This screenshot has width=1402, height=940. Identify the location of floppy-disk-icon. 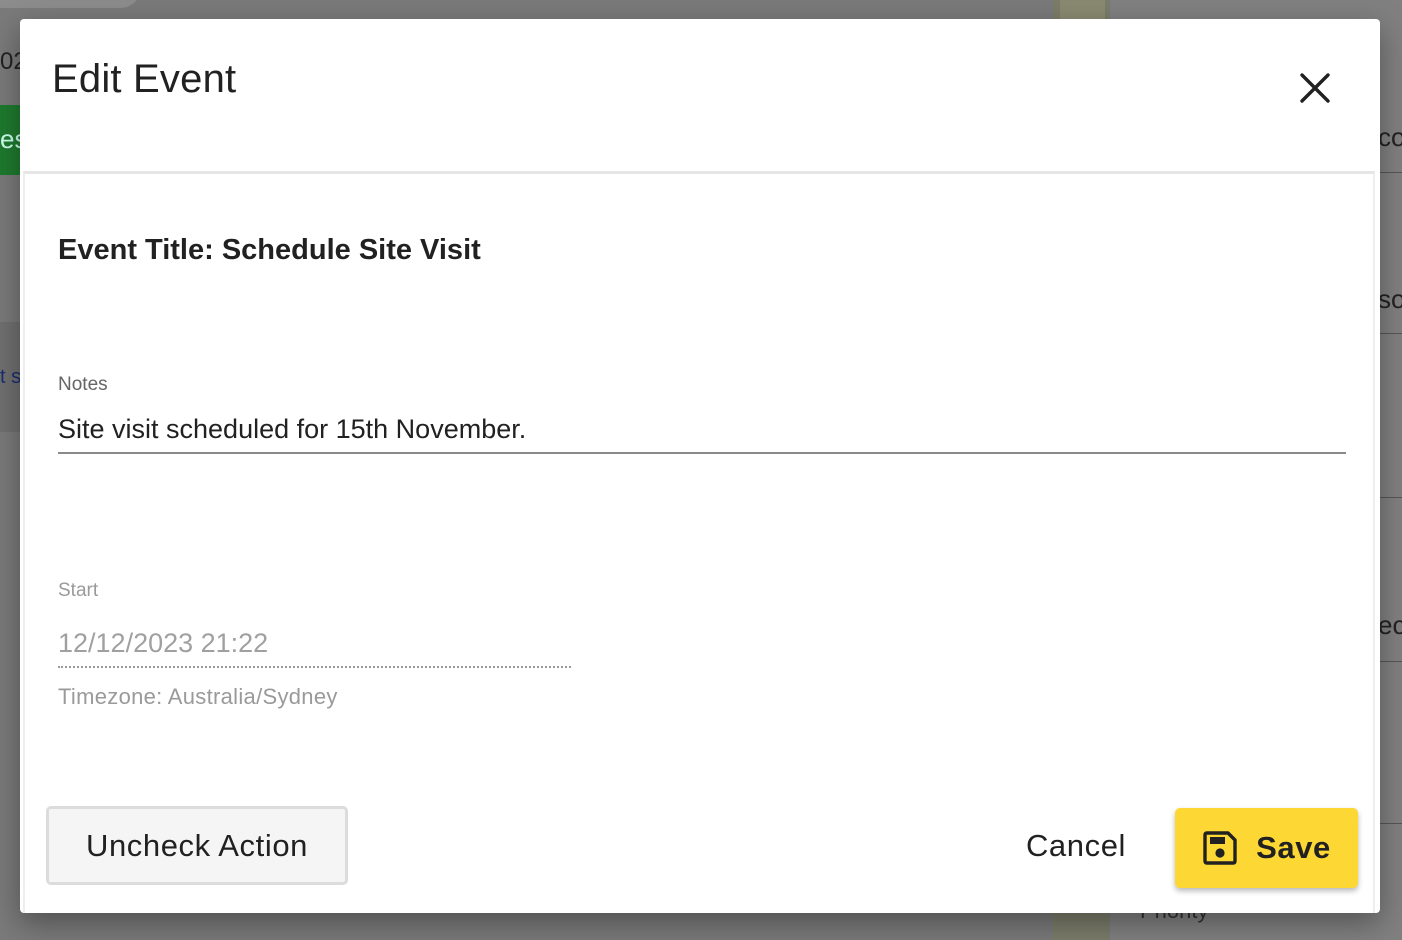
(1220, 848).